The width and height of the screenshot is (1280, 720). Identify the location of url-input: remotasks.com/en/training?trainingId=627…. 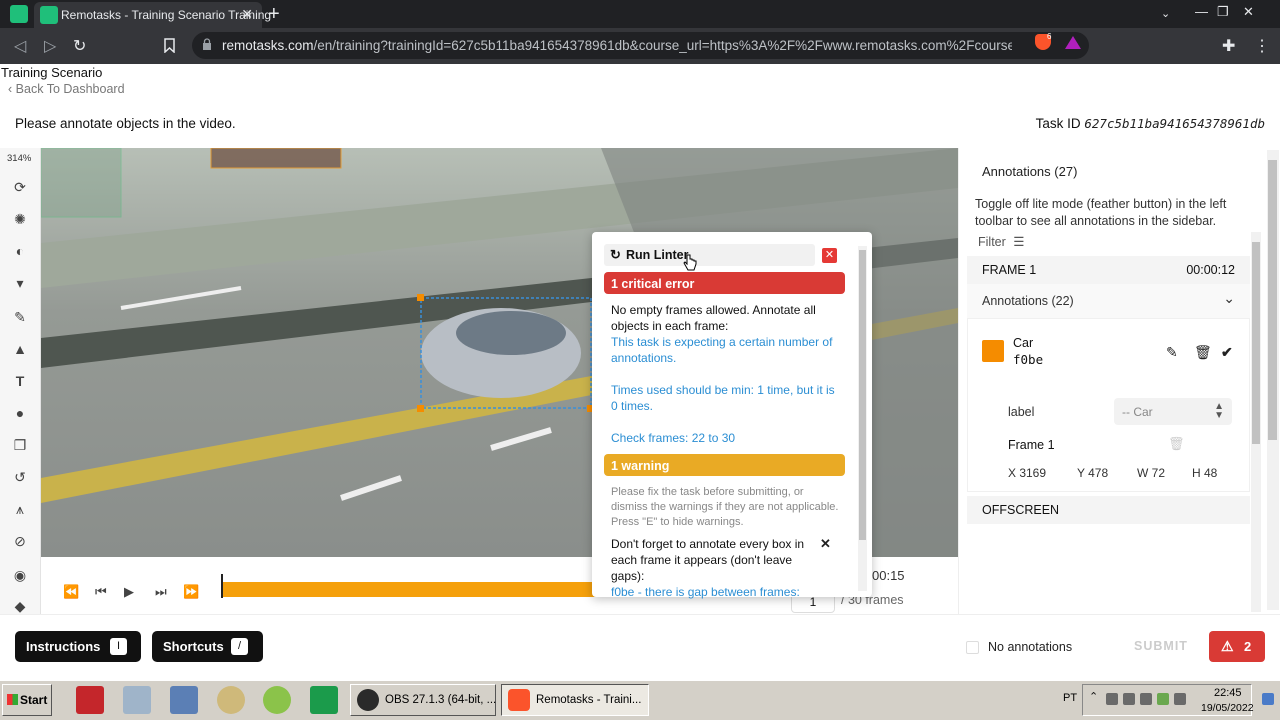
(640, 45).